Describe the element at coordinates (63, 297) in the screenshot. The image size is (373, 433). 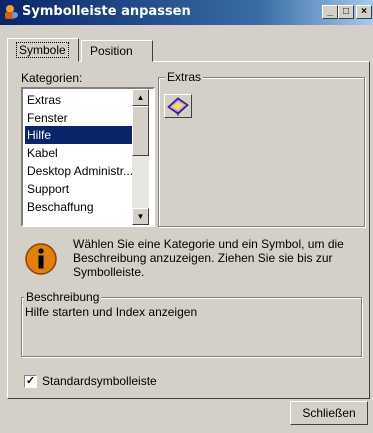
I see `description-label: Beschreibung` at that location.